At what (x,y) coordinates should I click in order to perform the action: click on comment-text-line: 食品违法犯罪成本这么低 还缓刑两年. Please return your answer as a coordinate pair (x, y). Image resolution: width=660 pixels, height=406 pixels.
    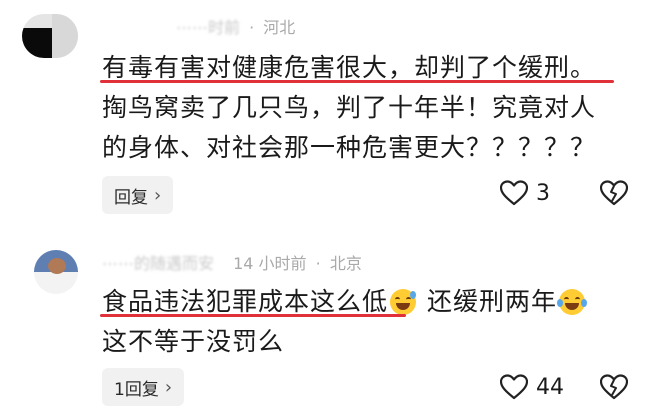
    Looking at the image, I should click on (344, 300).